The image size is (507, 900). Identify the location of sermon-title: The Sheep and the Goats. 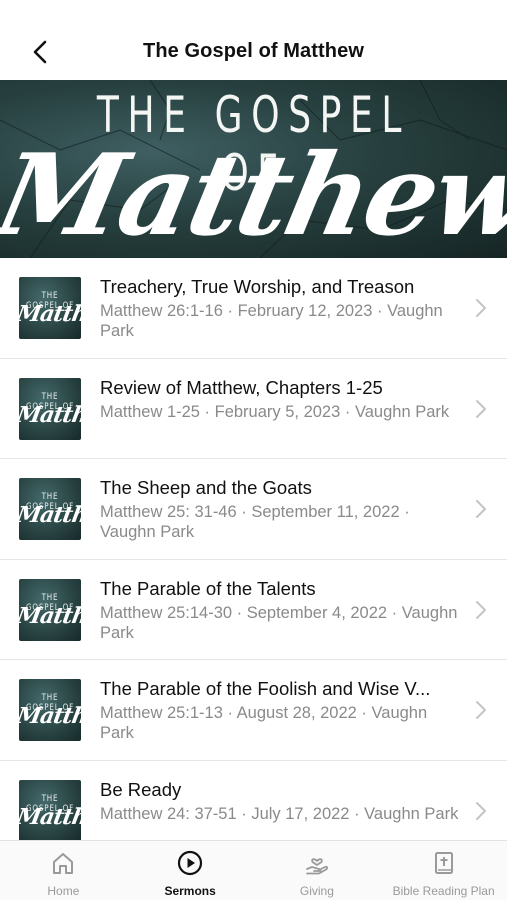
(206, 487).